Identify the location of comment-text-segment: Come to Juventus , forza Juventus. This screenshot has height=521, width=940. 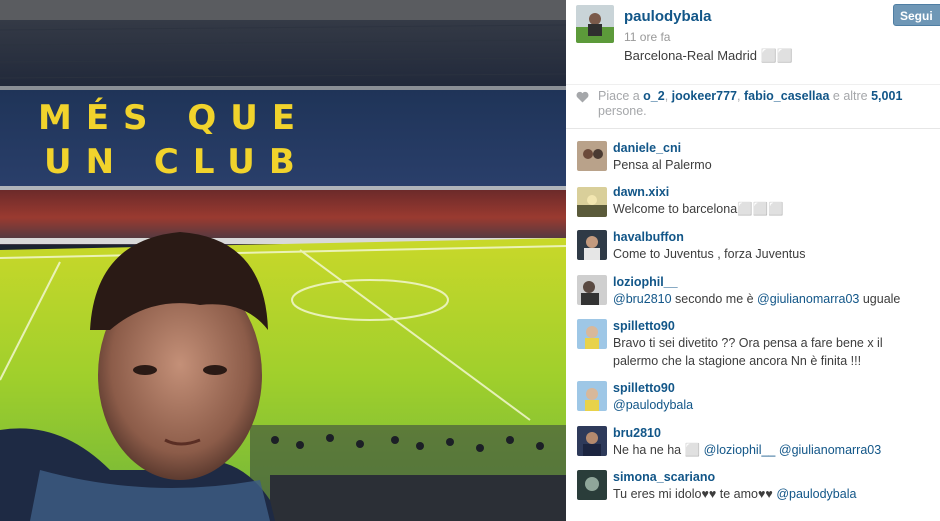
(709, 254).